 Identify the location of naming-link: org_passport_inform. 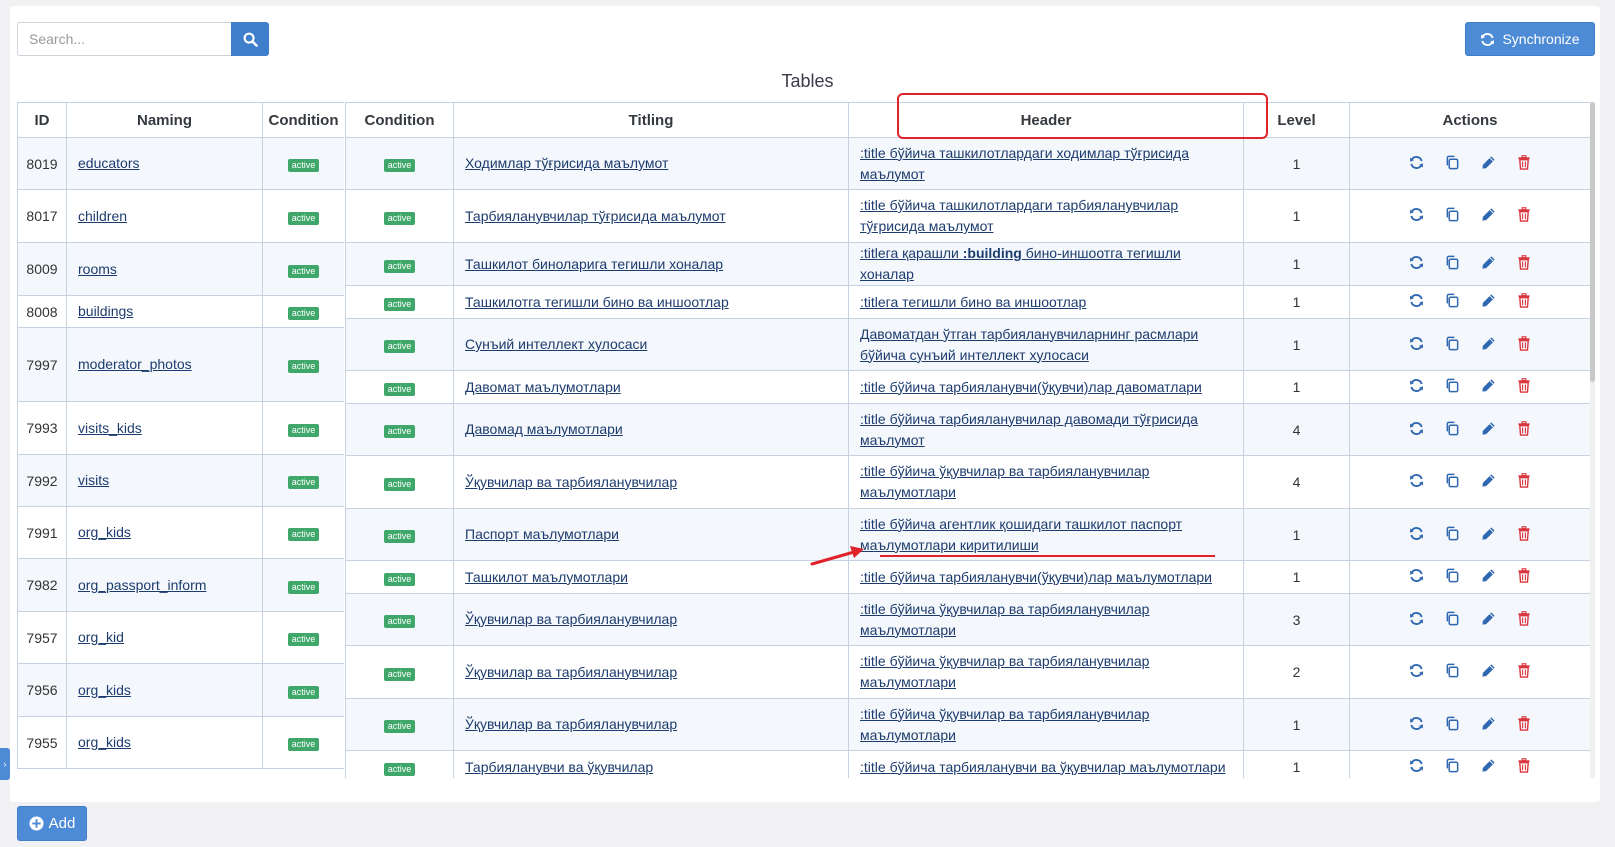
(142, 585).